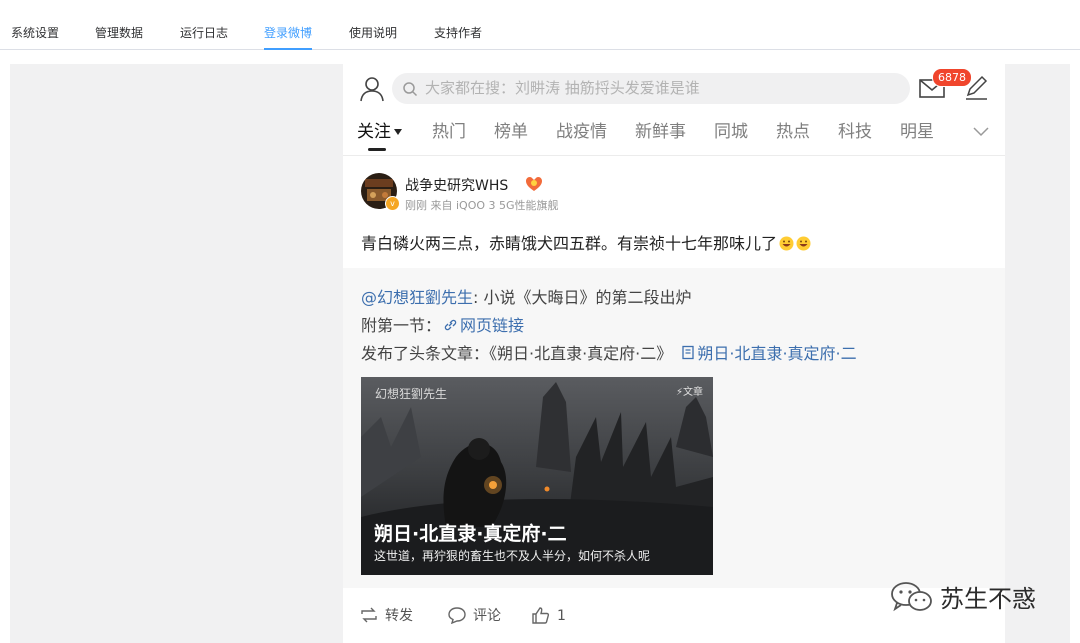  I want to click on nav-ranking: 榜单, so click(511, 132).